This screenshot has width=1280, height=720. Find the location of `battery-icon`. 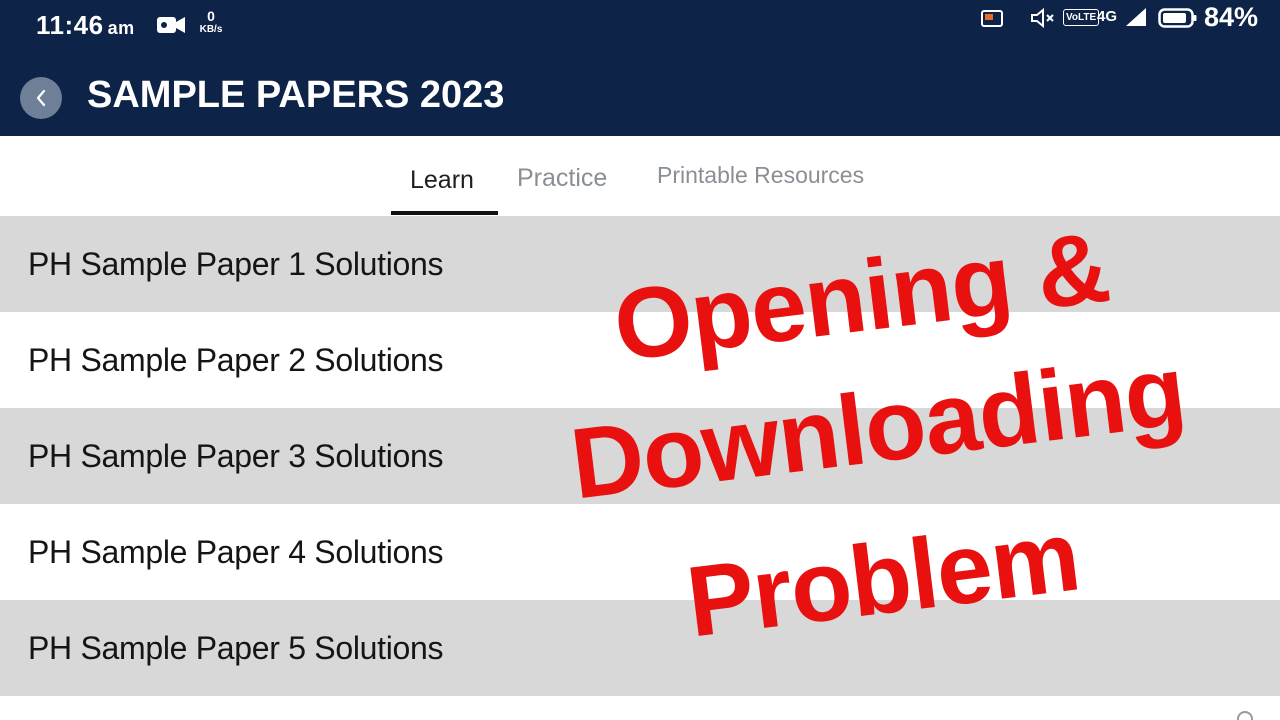

battery-icon is located at coordinates (1177, 18).